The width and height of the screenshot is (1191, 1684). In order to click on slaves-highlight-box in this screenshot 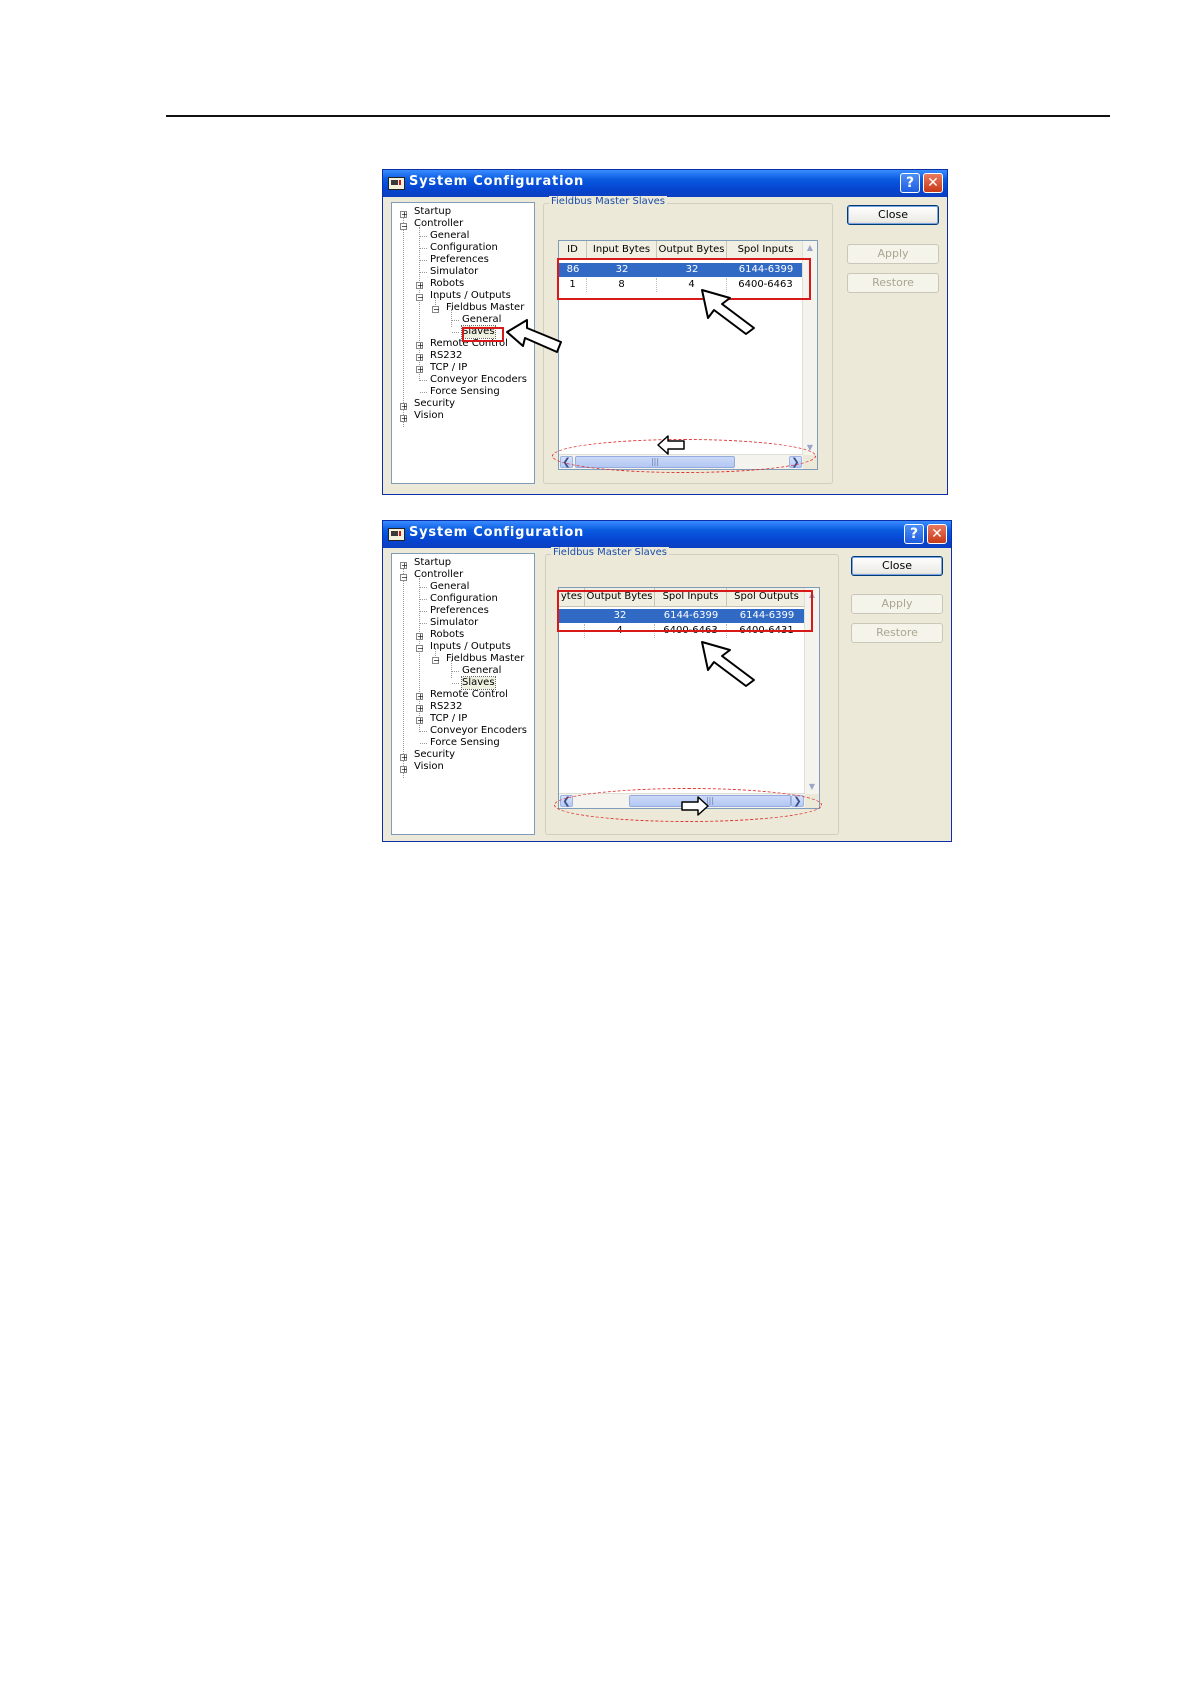, I will do `click(483, 334)`.